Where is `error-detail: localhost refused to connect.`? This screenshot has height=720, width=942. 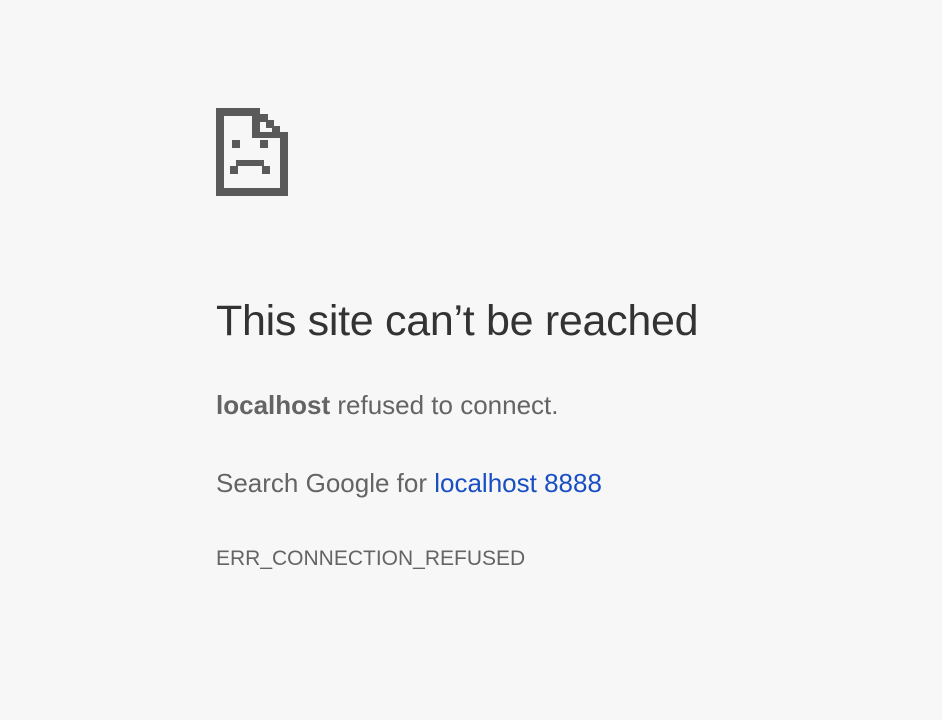 error-detail: localhost refused to connect. is located at coordinates (387, 405).